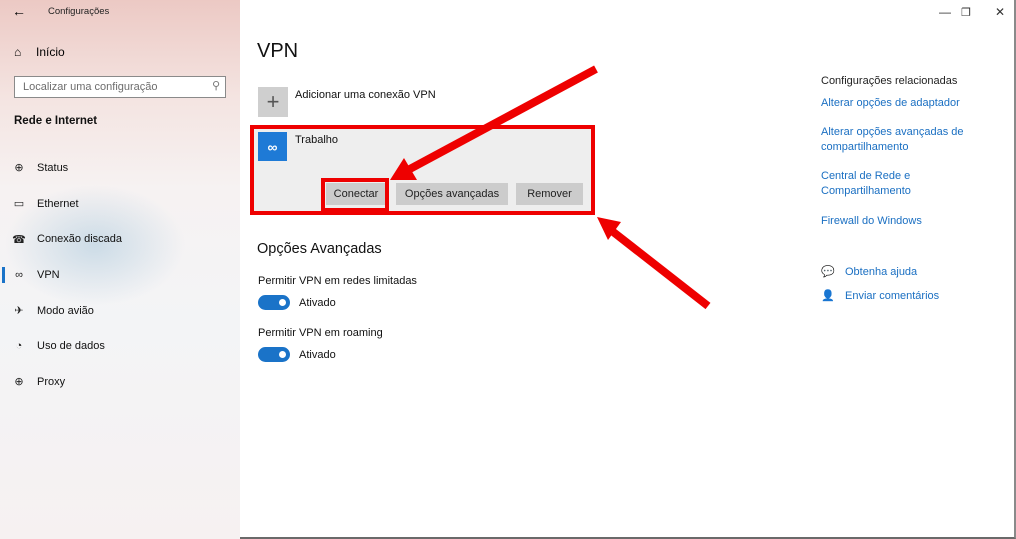 The width and height of the screenshot is (1016, 539). What do you see at coordinates (890, 103) in the screenshot?
I see `link-adapter-options: Alterar opções de adaptador` at bounding box center [890, 103].